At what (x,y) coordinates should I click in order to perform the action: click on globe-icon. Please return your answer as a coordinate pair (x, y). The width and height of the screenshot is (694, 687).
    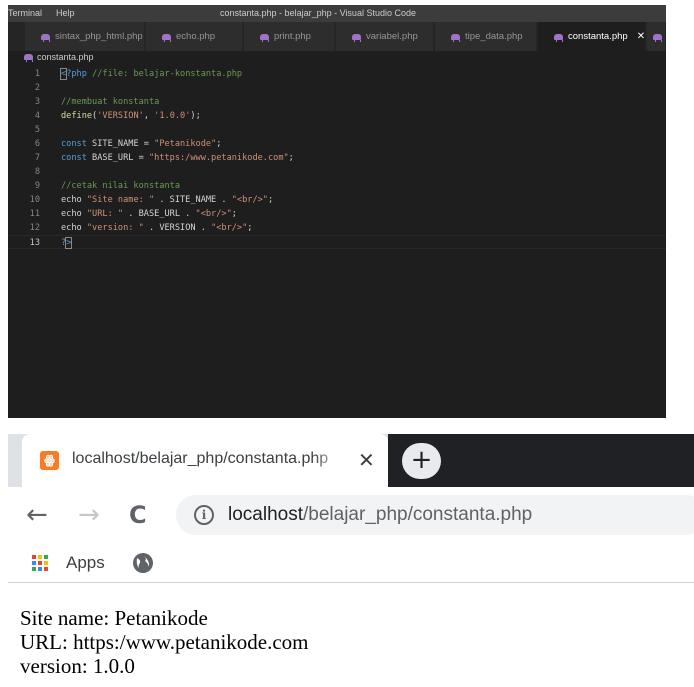
    Looking at the image, I should click on (143, 563).